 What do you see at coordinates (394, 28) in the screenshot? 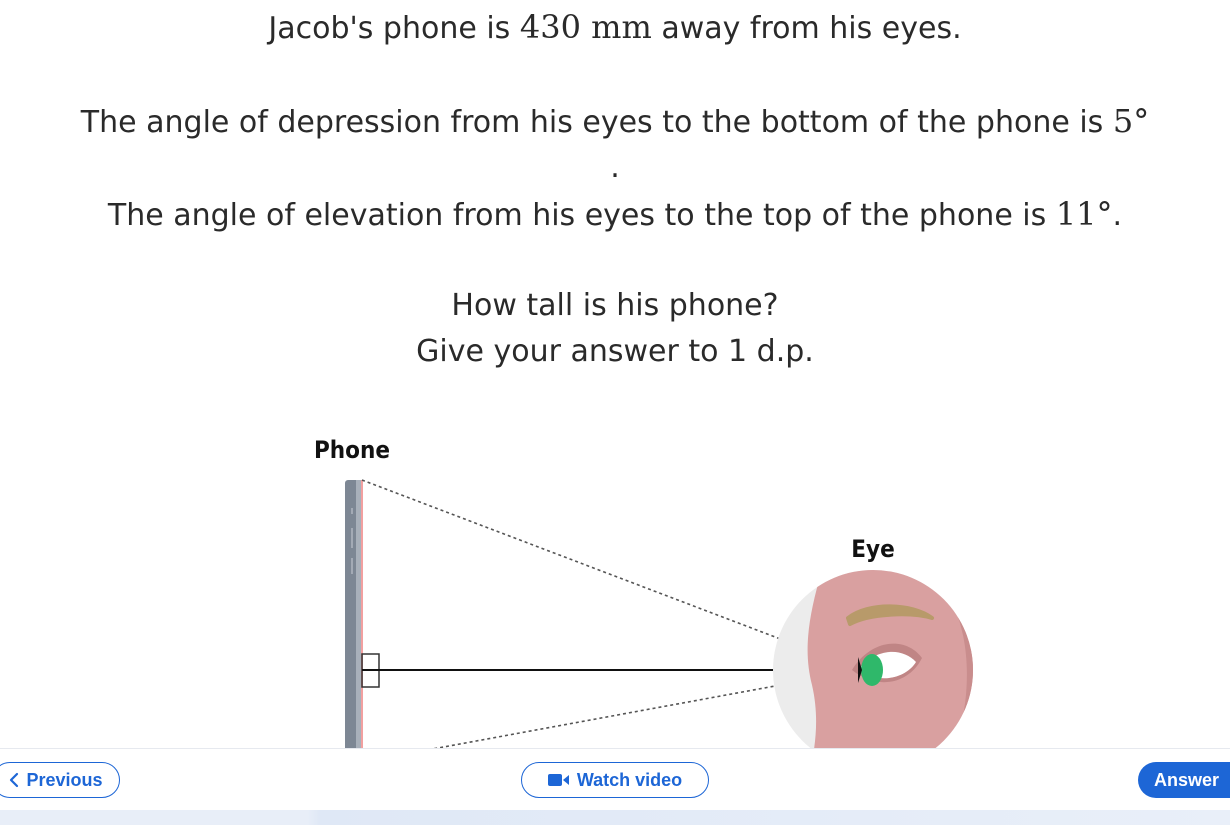
I see `question-text: Jacob's phone is` at bounding box center [394, 28].